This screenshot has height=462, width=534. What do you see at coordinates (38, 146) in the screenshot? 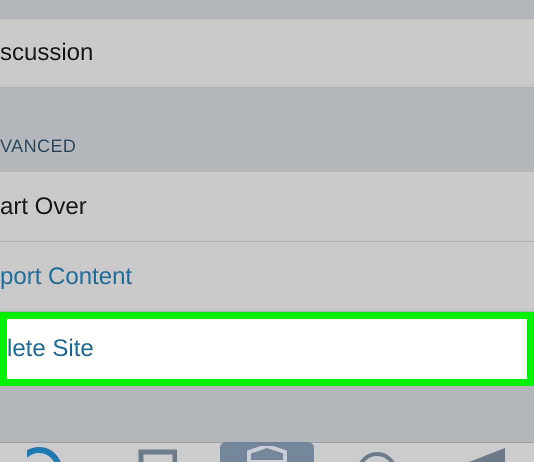
I see `section-header: VANCED` at bounding box center [38, 146].